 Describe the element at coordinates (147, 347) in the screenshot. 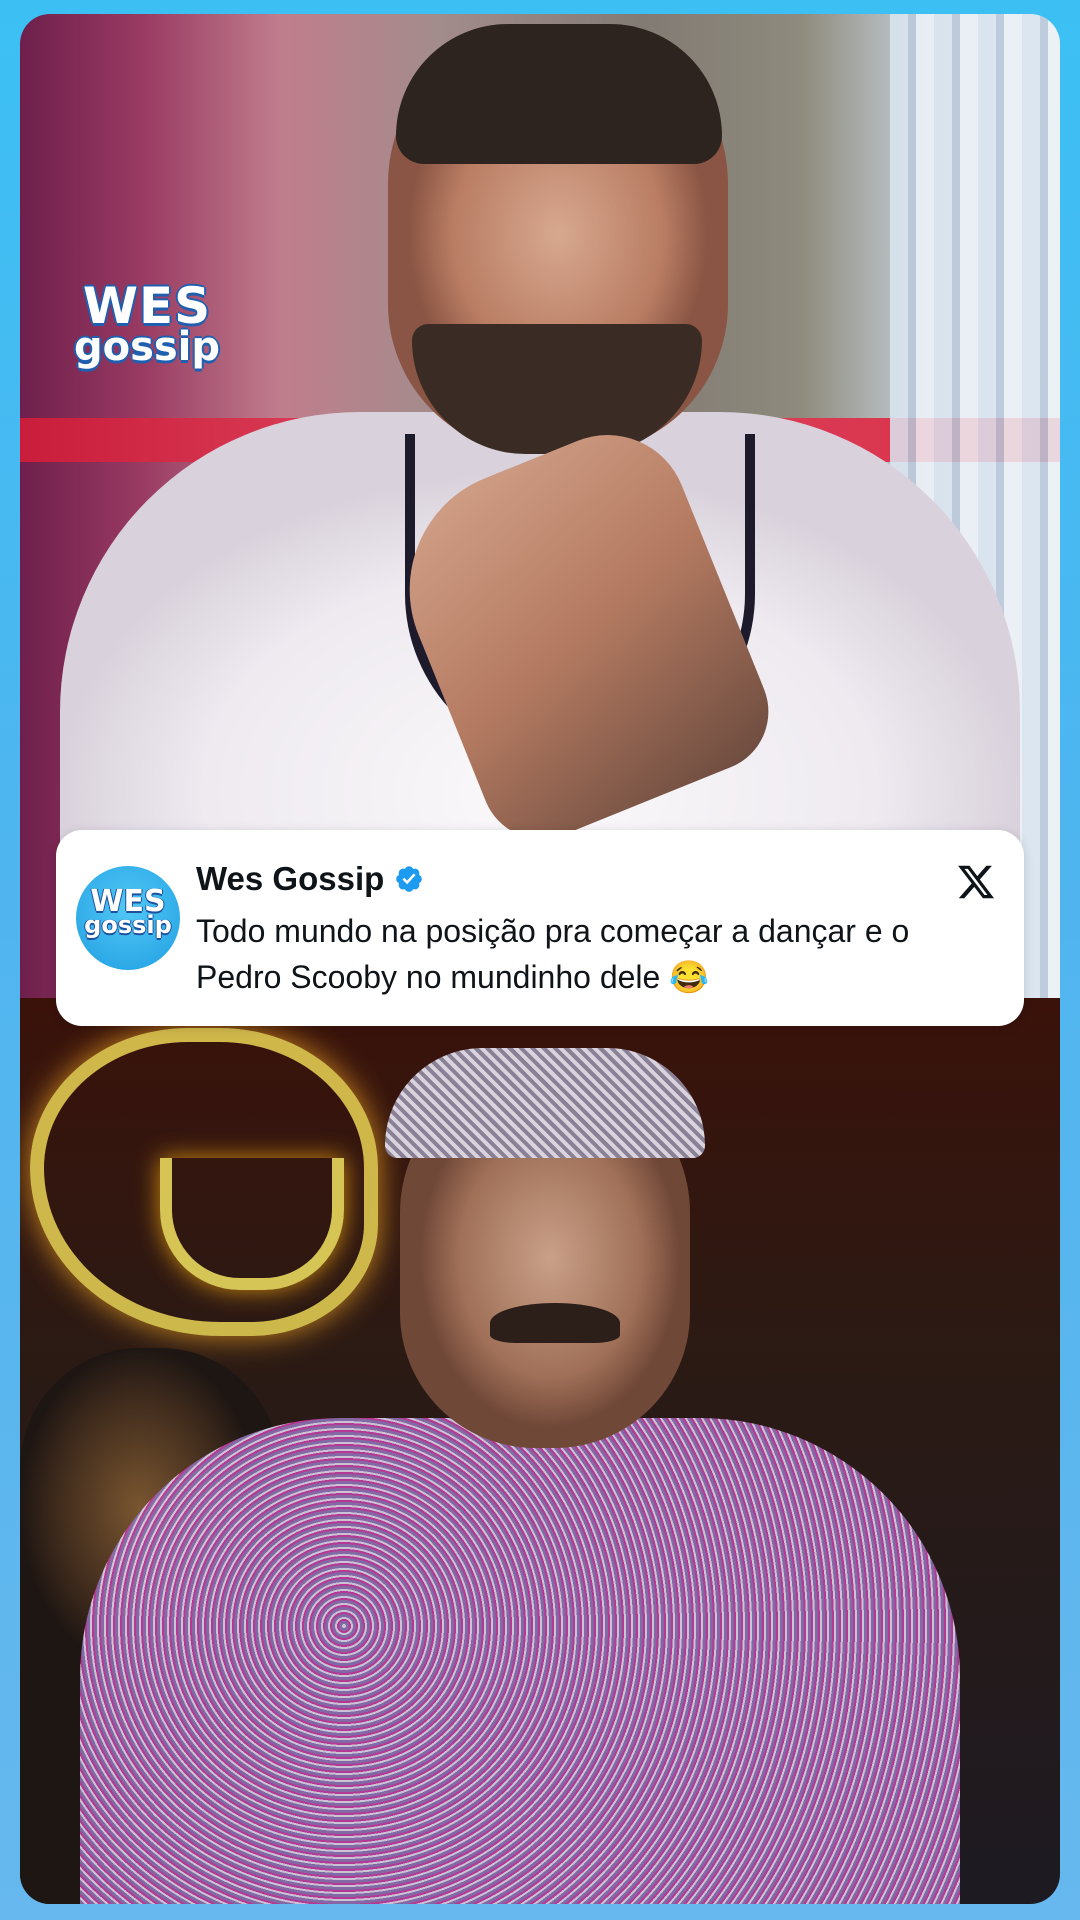

I see `logo-line-2: gossip` at that location.